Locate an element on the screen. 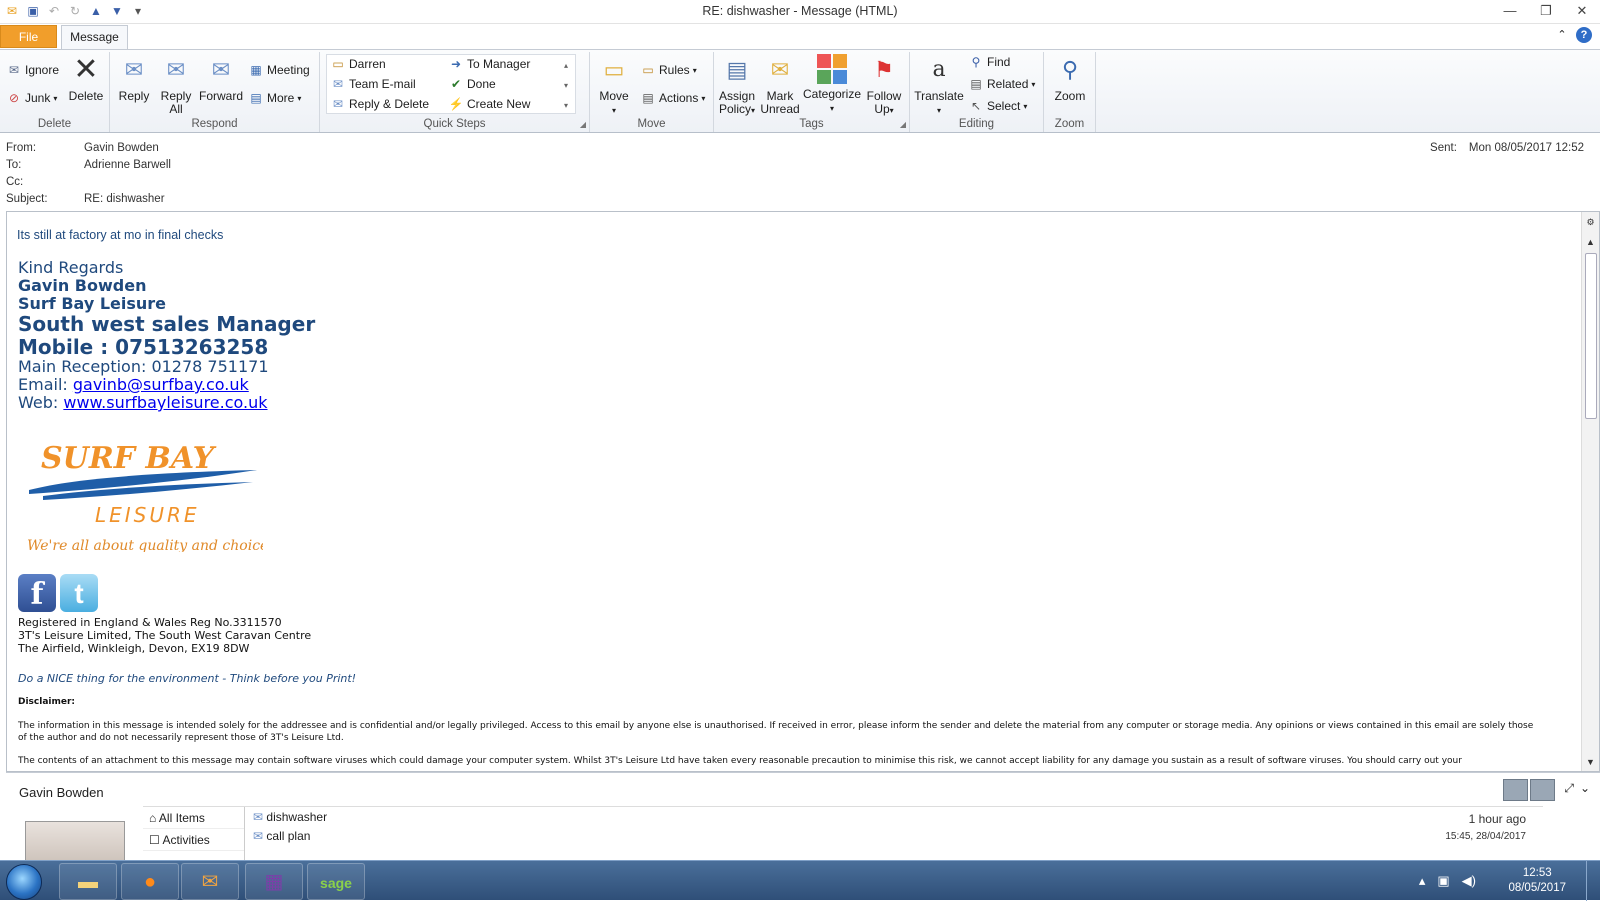  translate-button: a Translate ▾ is located at coordinates (939, 85).